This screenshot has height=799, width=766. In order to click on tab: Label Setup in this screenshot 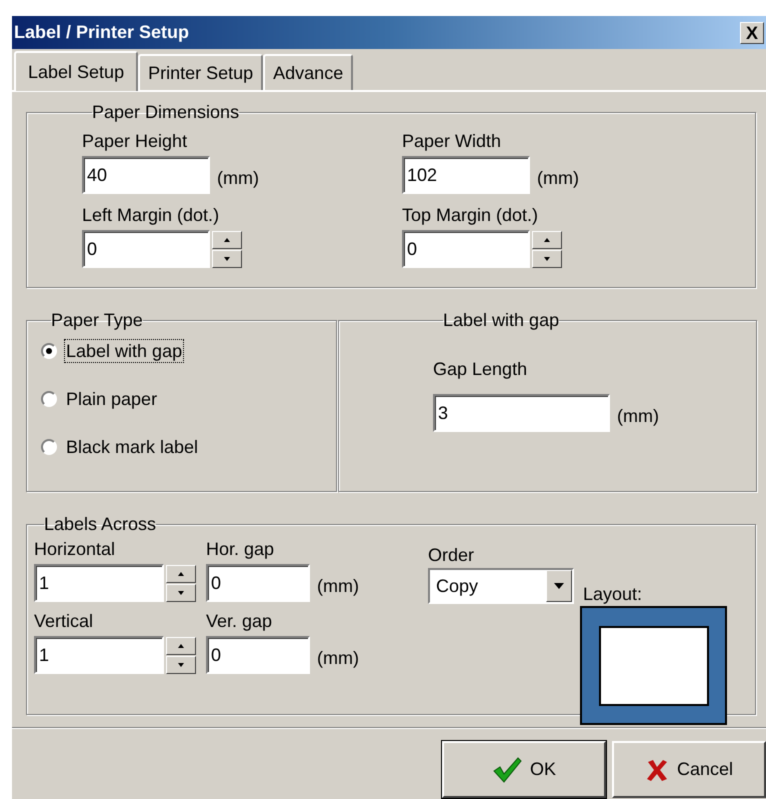, I will do `click(76, 71)`.